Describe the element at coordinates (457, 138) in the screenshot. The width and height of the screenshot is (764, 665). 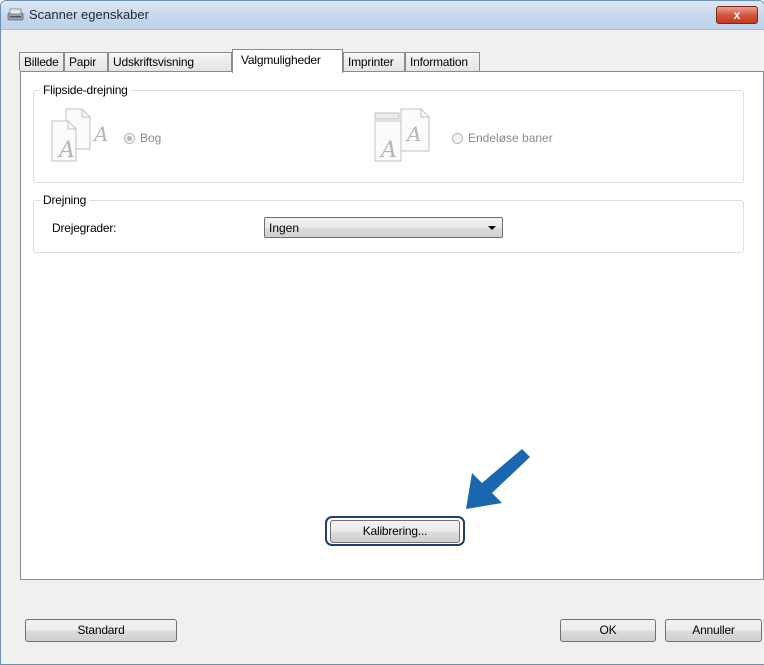
I see `radio-endelose-indicator` at that location.